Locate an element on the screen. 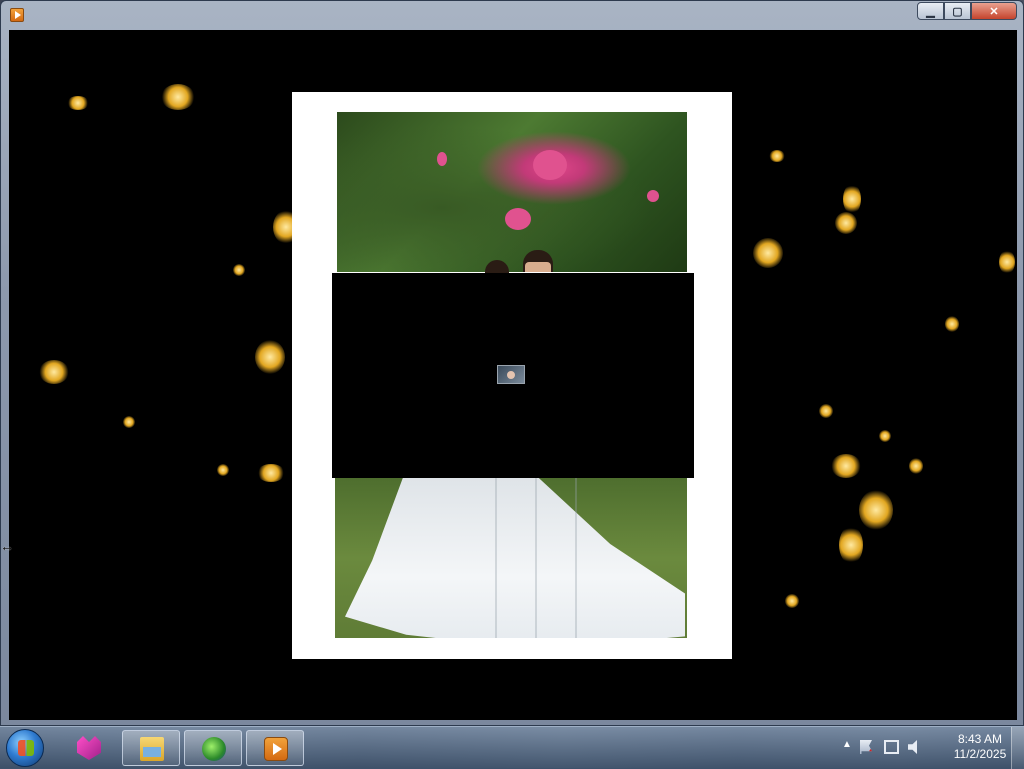 The image size is (1024, 769). windows-start-orb-icon is located at coordinates (25, 748).